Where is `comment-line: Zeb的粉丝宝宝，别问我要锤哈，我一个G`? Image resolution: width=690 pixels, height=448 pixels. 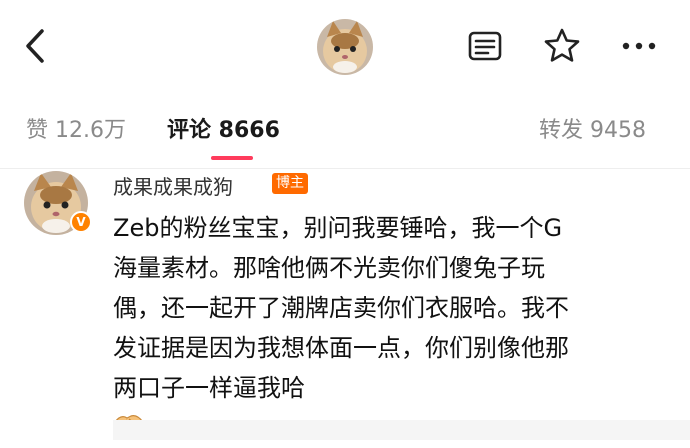
comment-line: Zeb的粉丝宝宝，别问我要锤哈，我一个G is located at coordinates (338, 228).